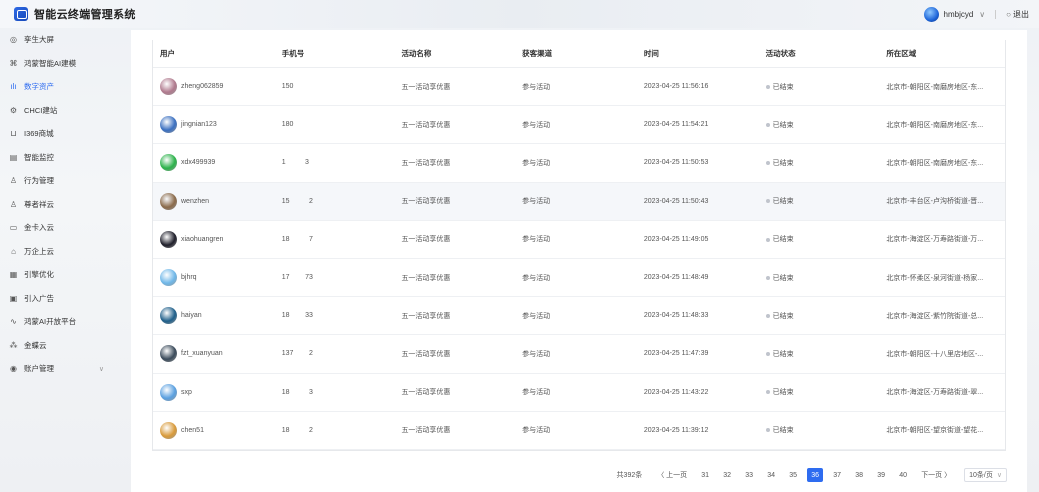 The height and width of the screenshot is (492, 1039). What do you see at coordinates (214, 201) in the screenshot?
I see `user-cell: wenzhen` at bounding box center [214, 201].